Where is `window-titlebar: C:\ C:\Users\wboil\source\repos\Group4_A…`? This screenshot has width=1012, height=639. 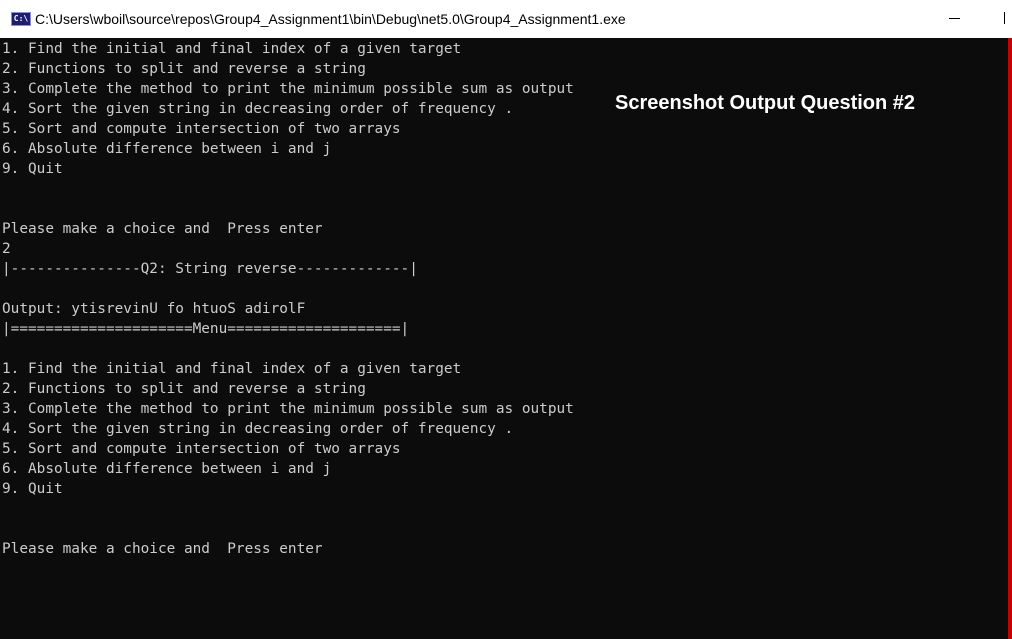
window-titlebar: C:\ C:\Users\wboil\source\repos\Group4_A… is located at coordinates (506, 19).